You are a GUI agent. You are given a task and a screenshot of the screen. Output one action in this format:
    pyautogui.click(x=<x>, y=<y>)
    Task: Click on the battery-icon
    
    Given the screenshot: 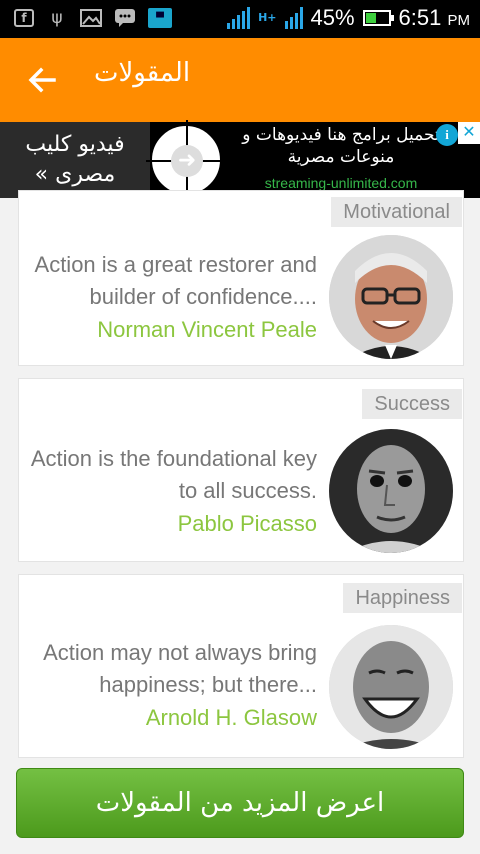 What is the action you would take?
    pyautogui.click(x=378, y=18)
    